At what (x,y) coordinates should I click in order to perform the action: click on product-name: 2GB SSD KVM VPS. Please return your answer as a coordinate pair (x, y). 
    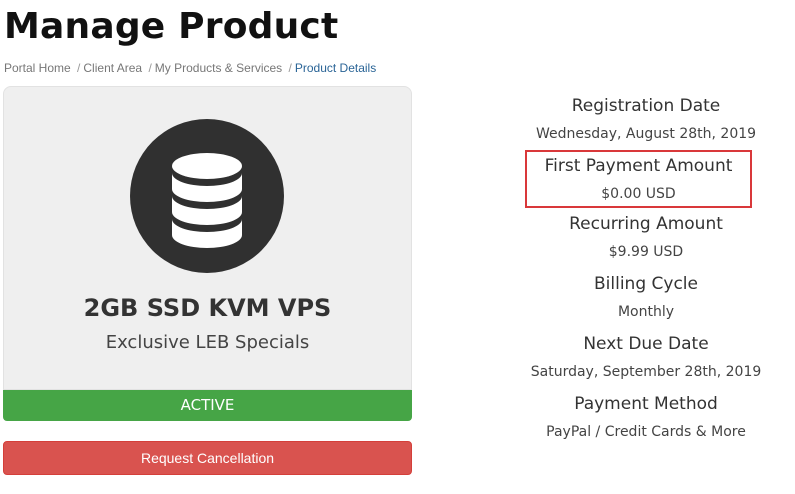
    Looking at the image, I should click on (207, 308).